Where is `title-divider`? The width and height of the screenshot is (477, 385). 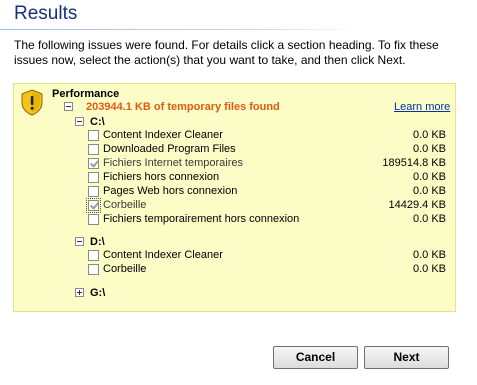
title-divider is located at coordinates (181, 29).